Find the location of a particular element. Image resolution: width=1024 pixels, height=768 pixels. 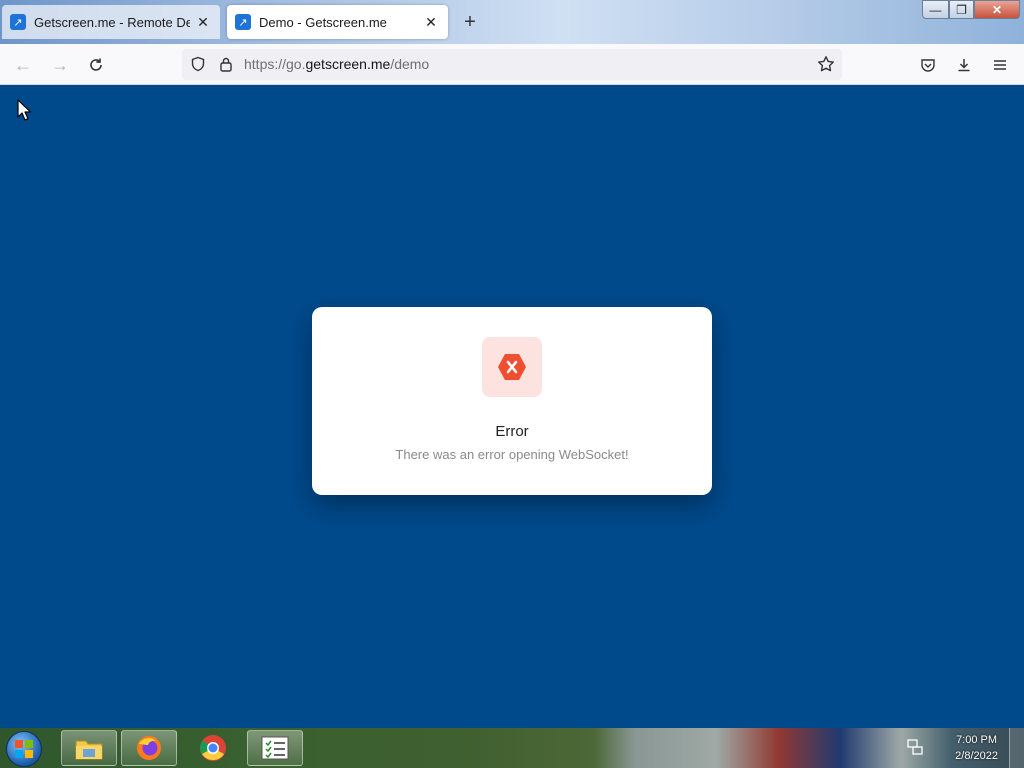

shield-icon is located at coordinates (198, 64).